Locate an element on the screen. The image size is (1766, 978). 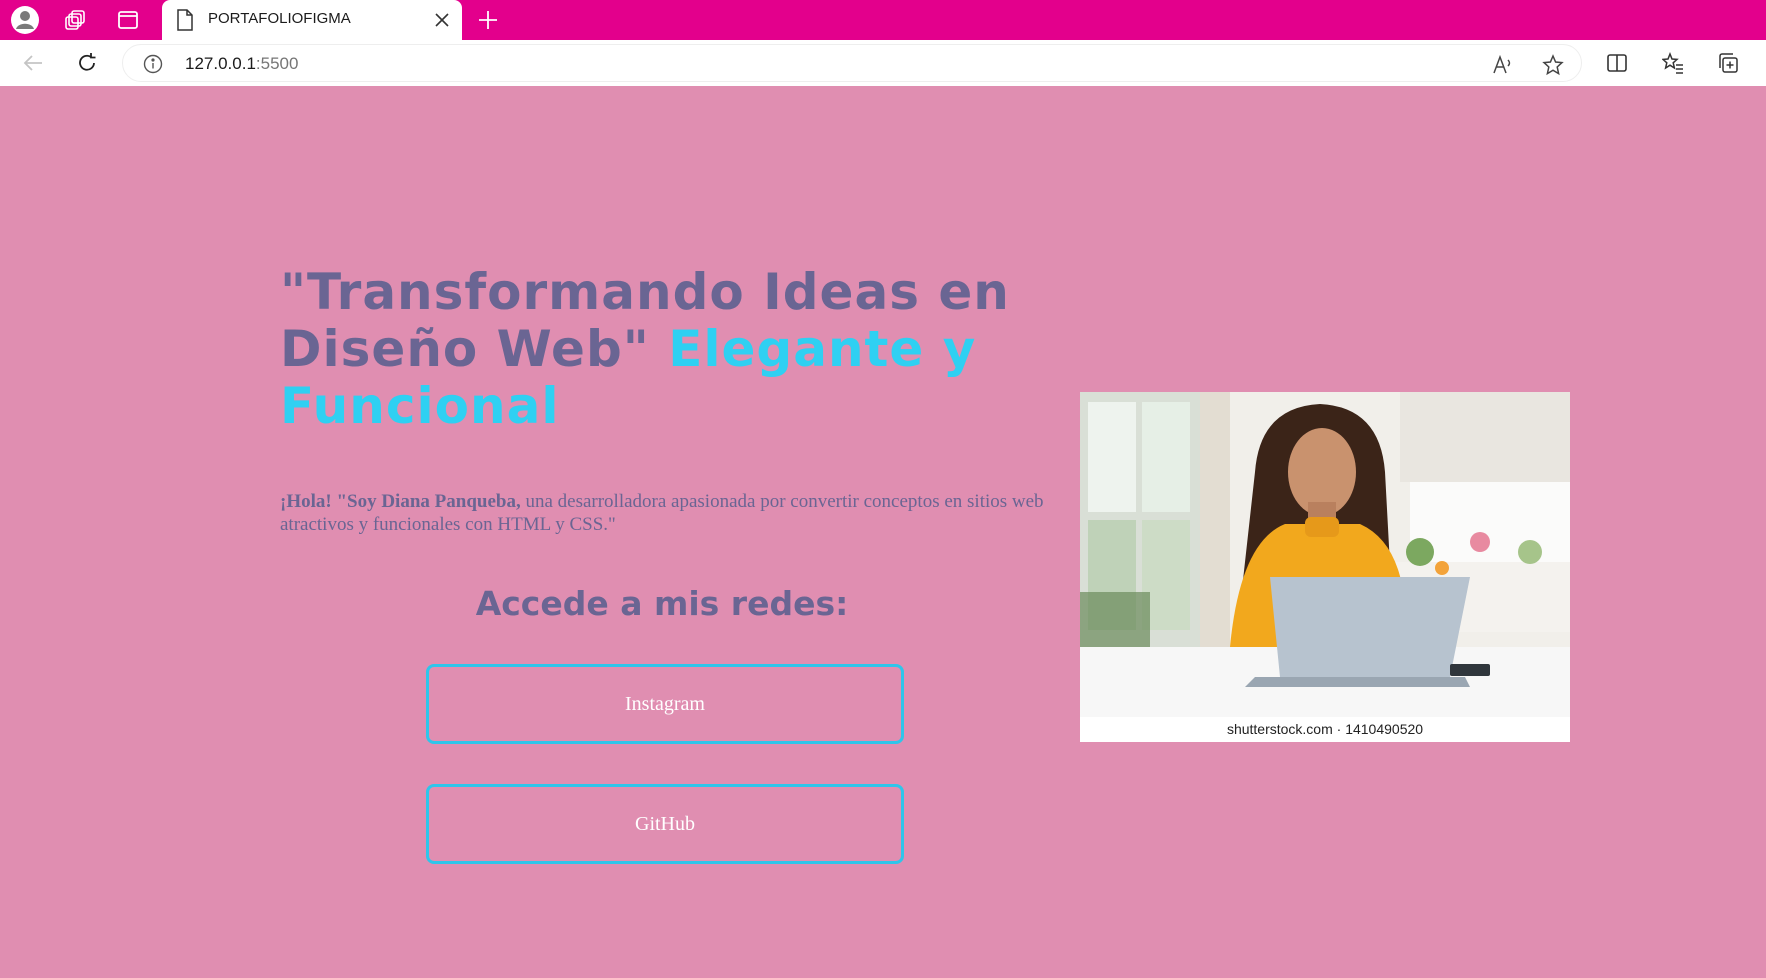
close-tab-icon is located at coordinates (442, 20).